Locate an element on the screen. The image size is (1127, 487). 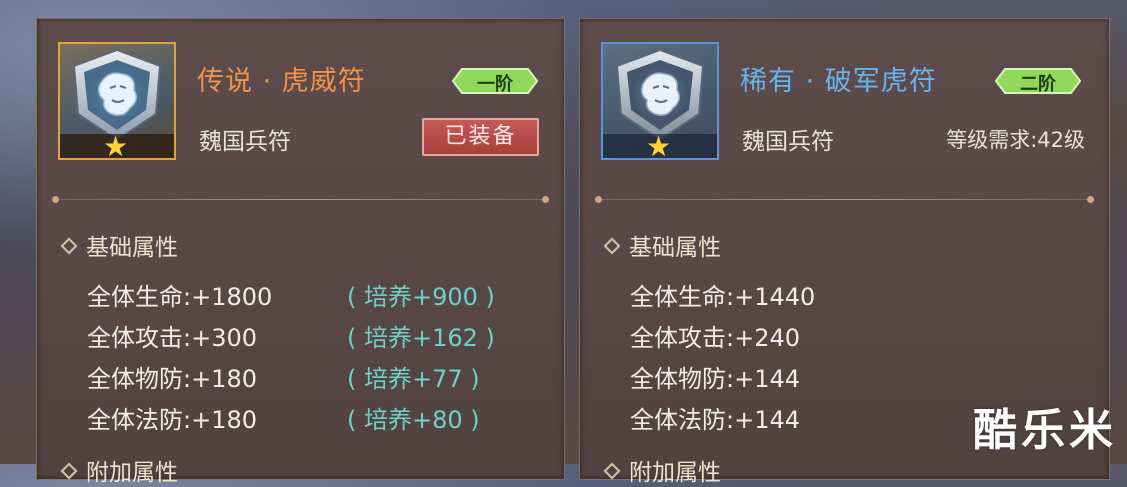
stat-row: 全体生命:+1440 is located at coordinates (723, 297).